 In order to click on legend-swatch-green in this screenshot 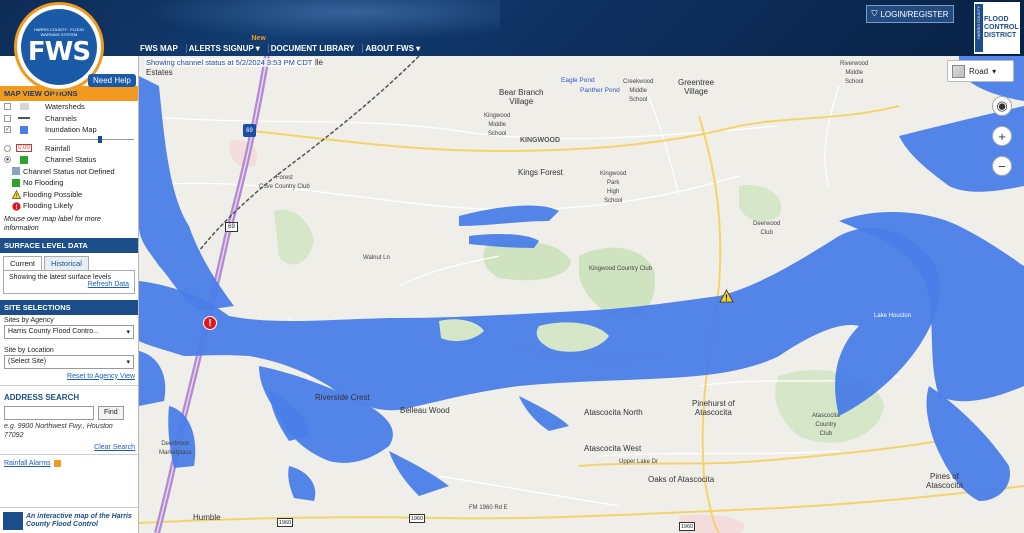, I will do `click(16, 182)`.